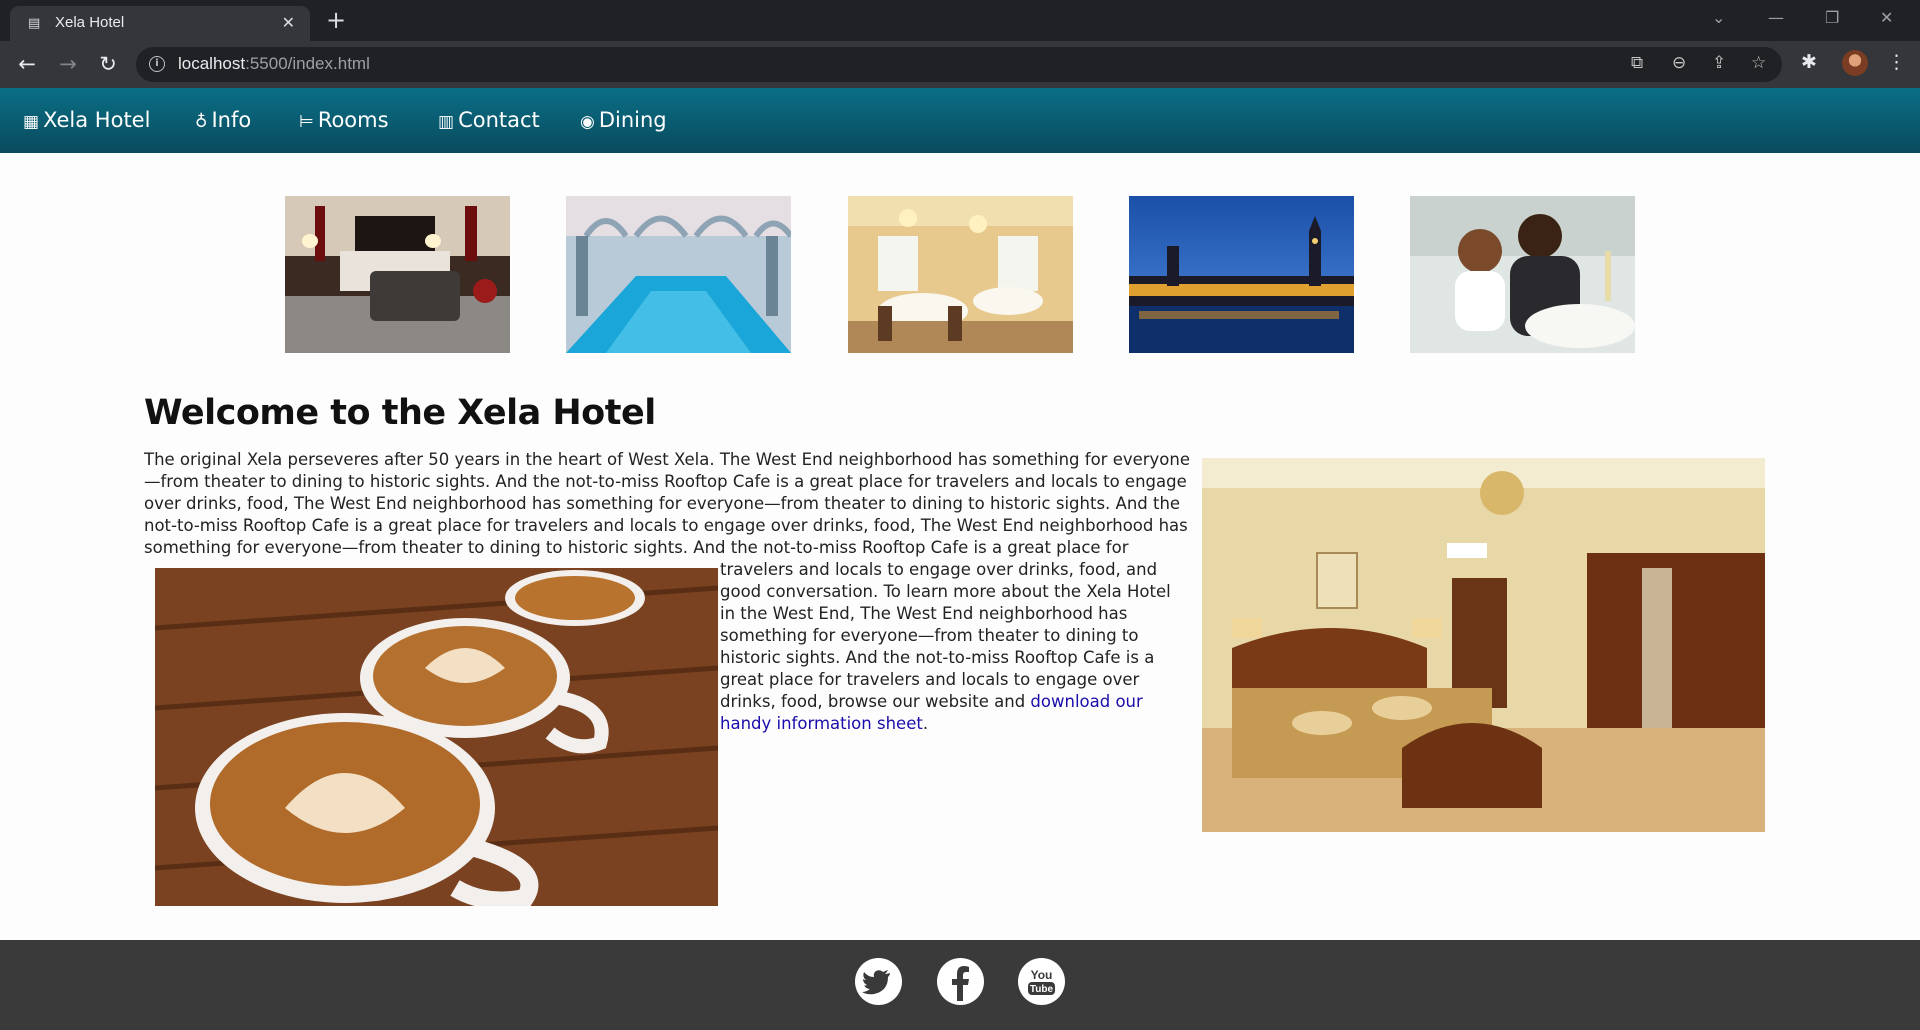 The height and width of the screenshot is (1030, 1920). What do you see at coordinates (223, 120) in the screenshot?
I see `nav-item-info: ♁ Info` at bounding box center [223, 120].